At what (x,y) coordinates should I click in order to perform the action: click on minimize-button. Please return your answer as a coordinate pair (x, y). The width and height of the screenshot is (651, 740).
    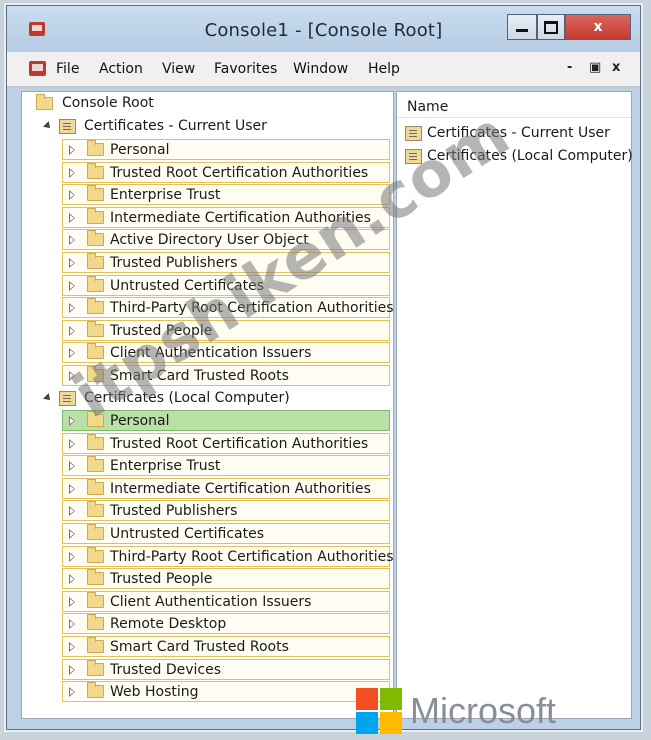
    Looking at the image, I should click on (522, 27).